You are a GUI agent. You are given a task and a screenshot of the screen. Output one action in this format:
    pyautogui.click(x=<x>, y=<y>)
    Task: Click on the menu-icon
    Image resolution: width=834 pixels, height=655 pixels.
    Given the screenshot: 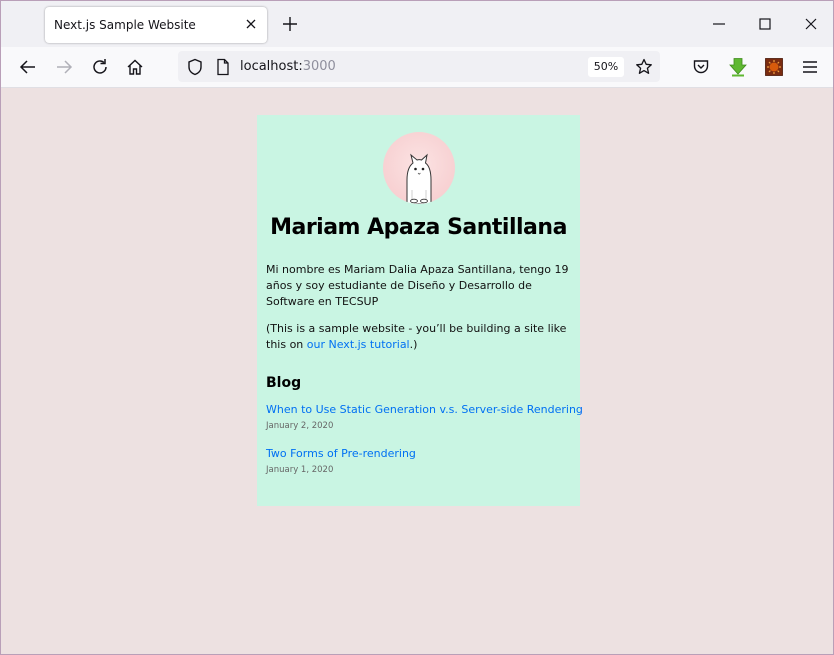 What is the action you would take?
    pyautogui.click(x=810, y=67)
    